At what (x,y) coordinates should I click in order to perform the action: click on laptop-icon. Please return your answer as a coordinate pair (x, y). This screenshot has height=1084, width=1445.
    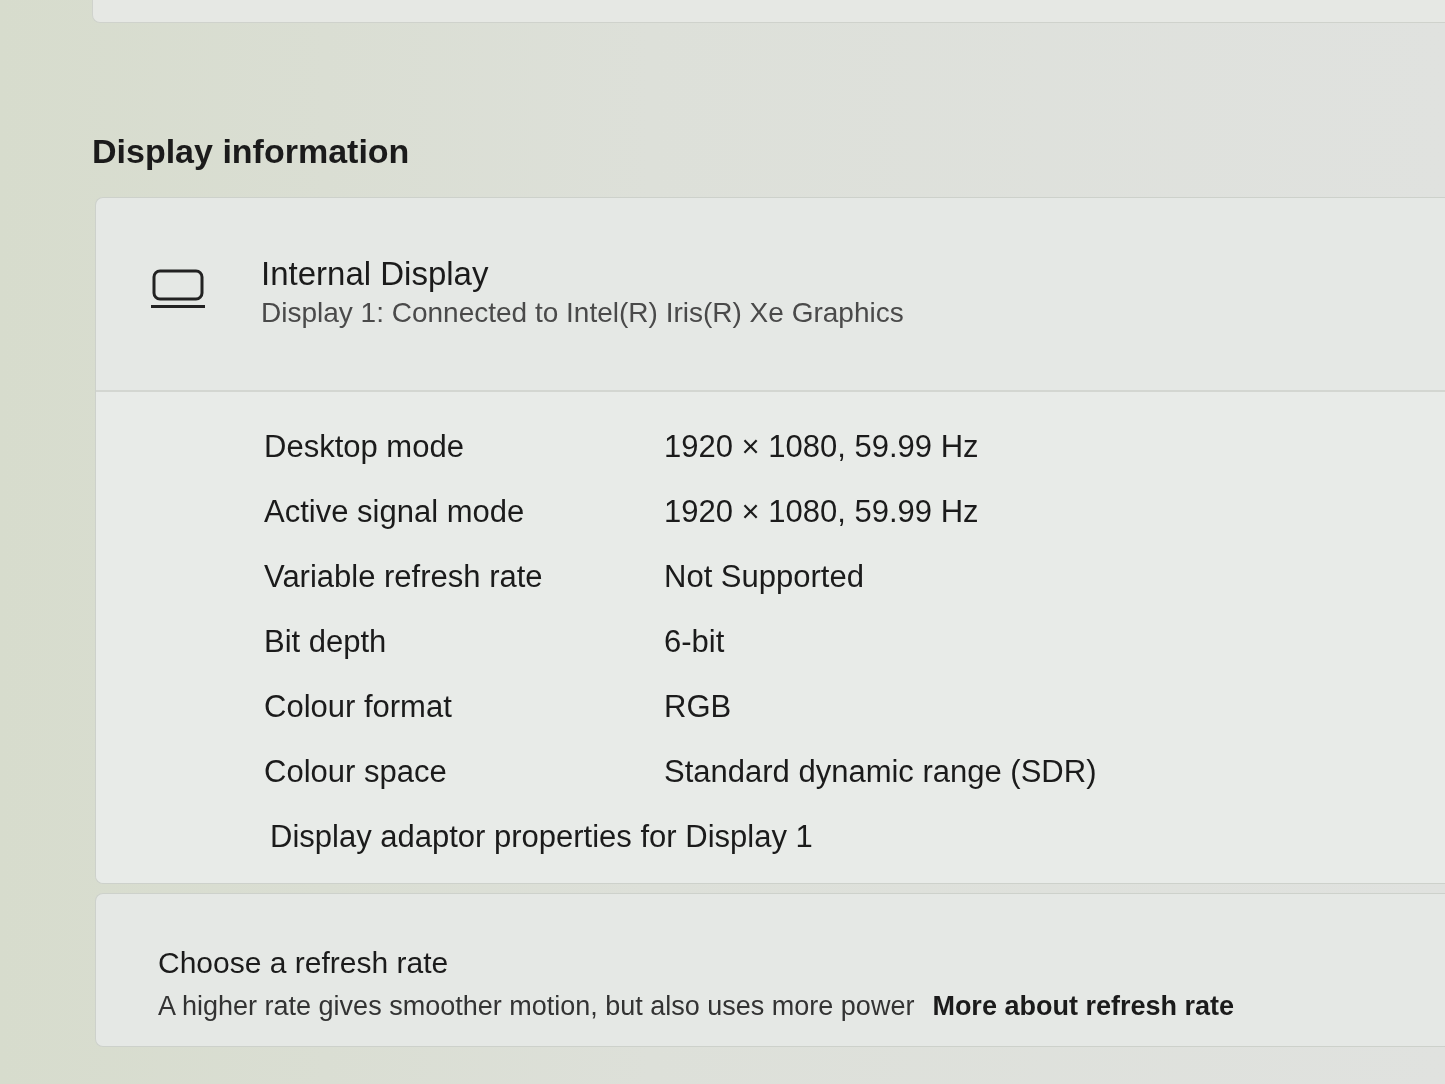
    Looking at the image, I should click on (178, 289).